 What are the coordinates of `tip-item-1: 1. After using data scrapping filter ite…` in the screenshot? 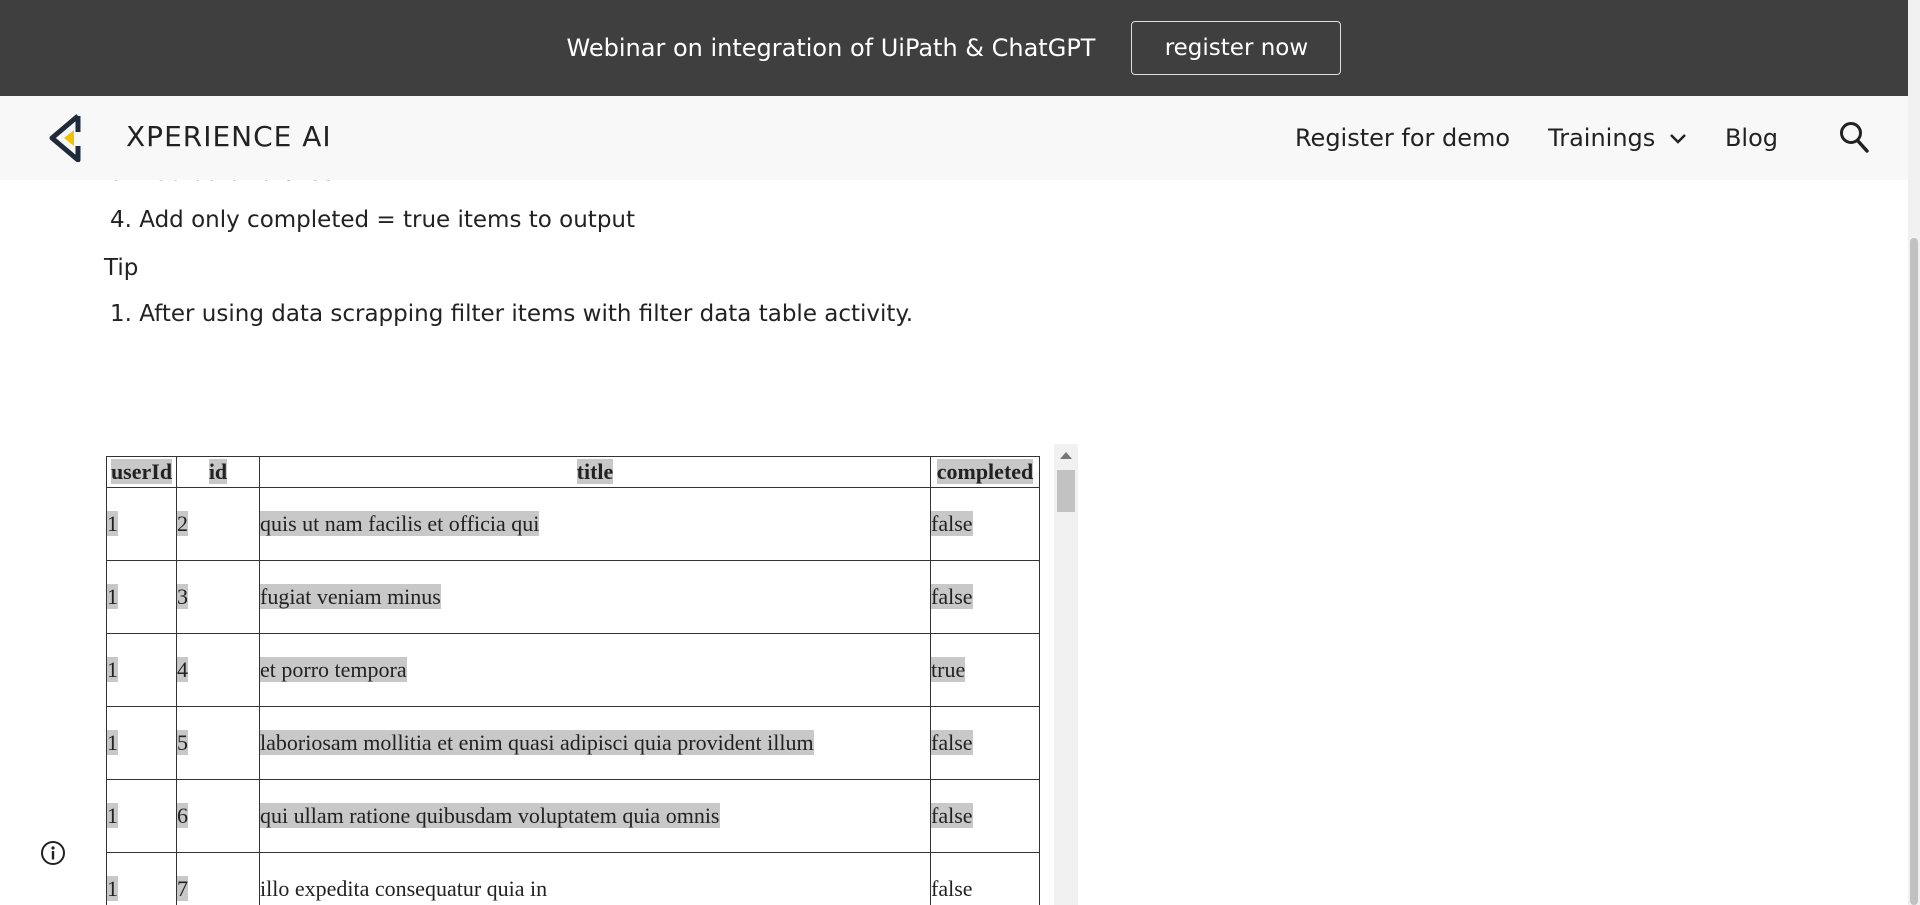 It's located at (512, 314).